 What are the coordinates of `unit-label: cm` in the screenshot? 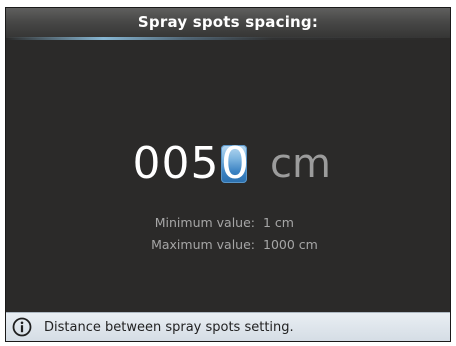 It's located at (300, 164).